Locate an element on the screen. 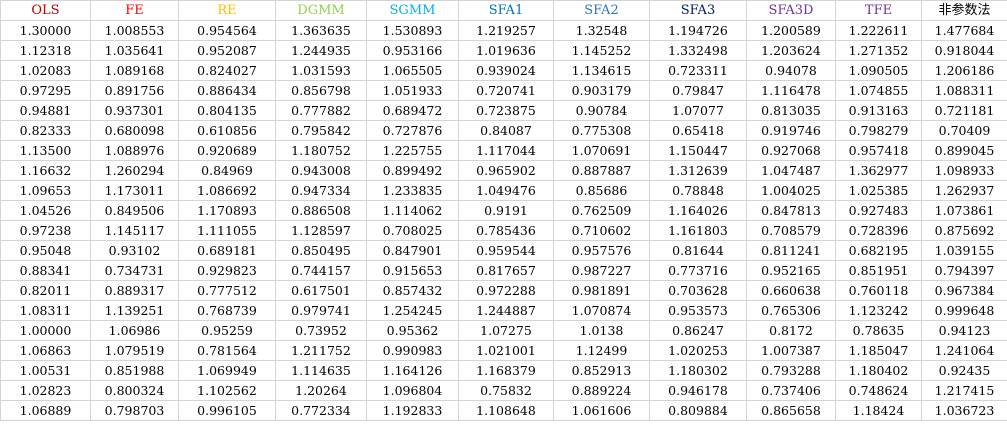 This screenshot has width=1007, height=430. cell: 1.088976 is located at coordinates (134, 150).